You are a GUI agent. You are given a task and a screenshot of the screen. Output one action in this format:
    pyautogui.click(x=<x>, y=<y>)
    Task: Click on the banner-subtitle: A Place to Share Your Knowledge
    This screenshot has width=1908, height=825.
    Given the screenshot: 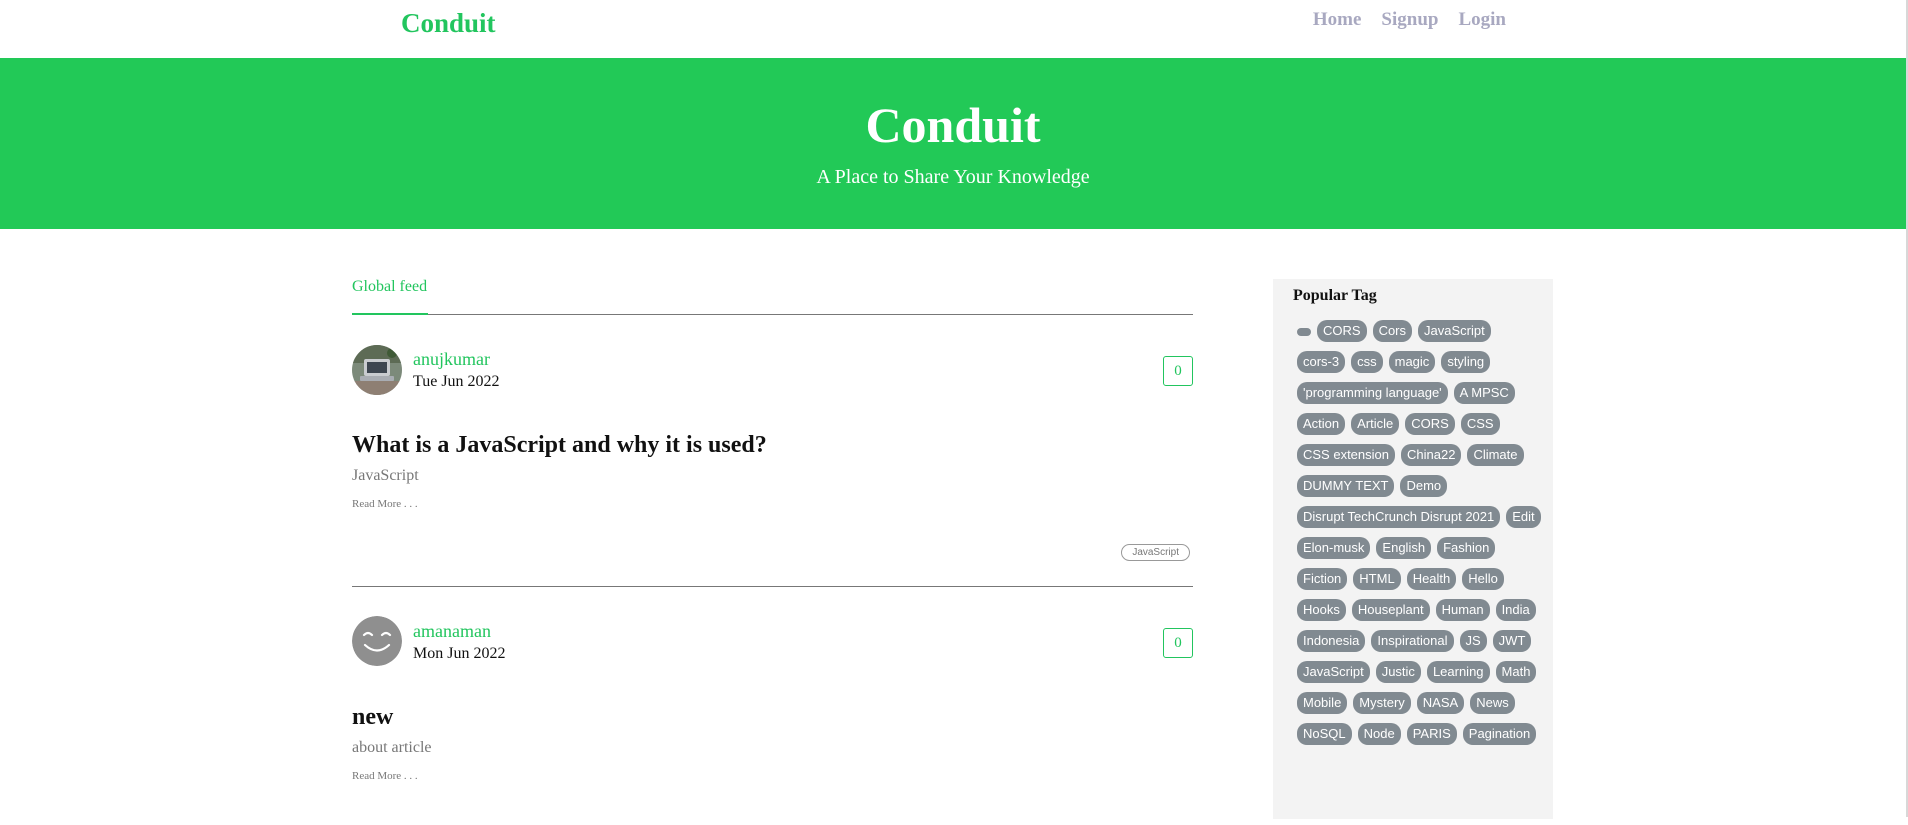 What is the action you would take?
    pyautogui.click(x=953, y=177)
    